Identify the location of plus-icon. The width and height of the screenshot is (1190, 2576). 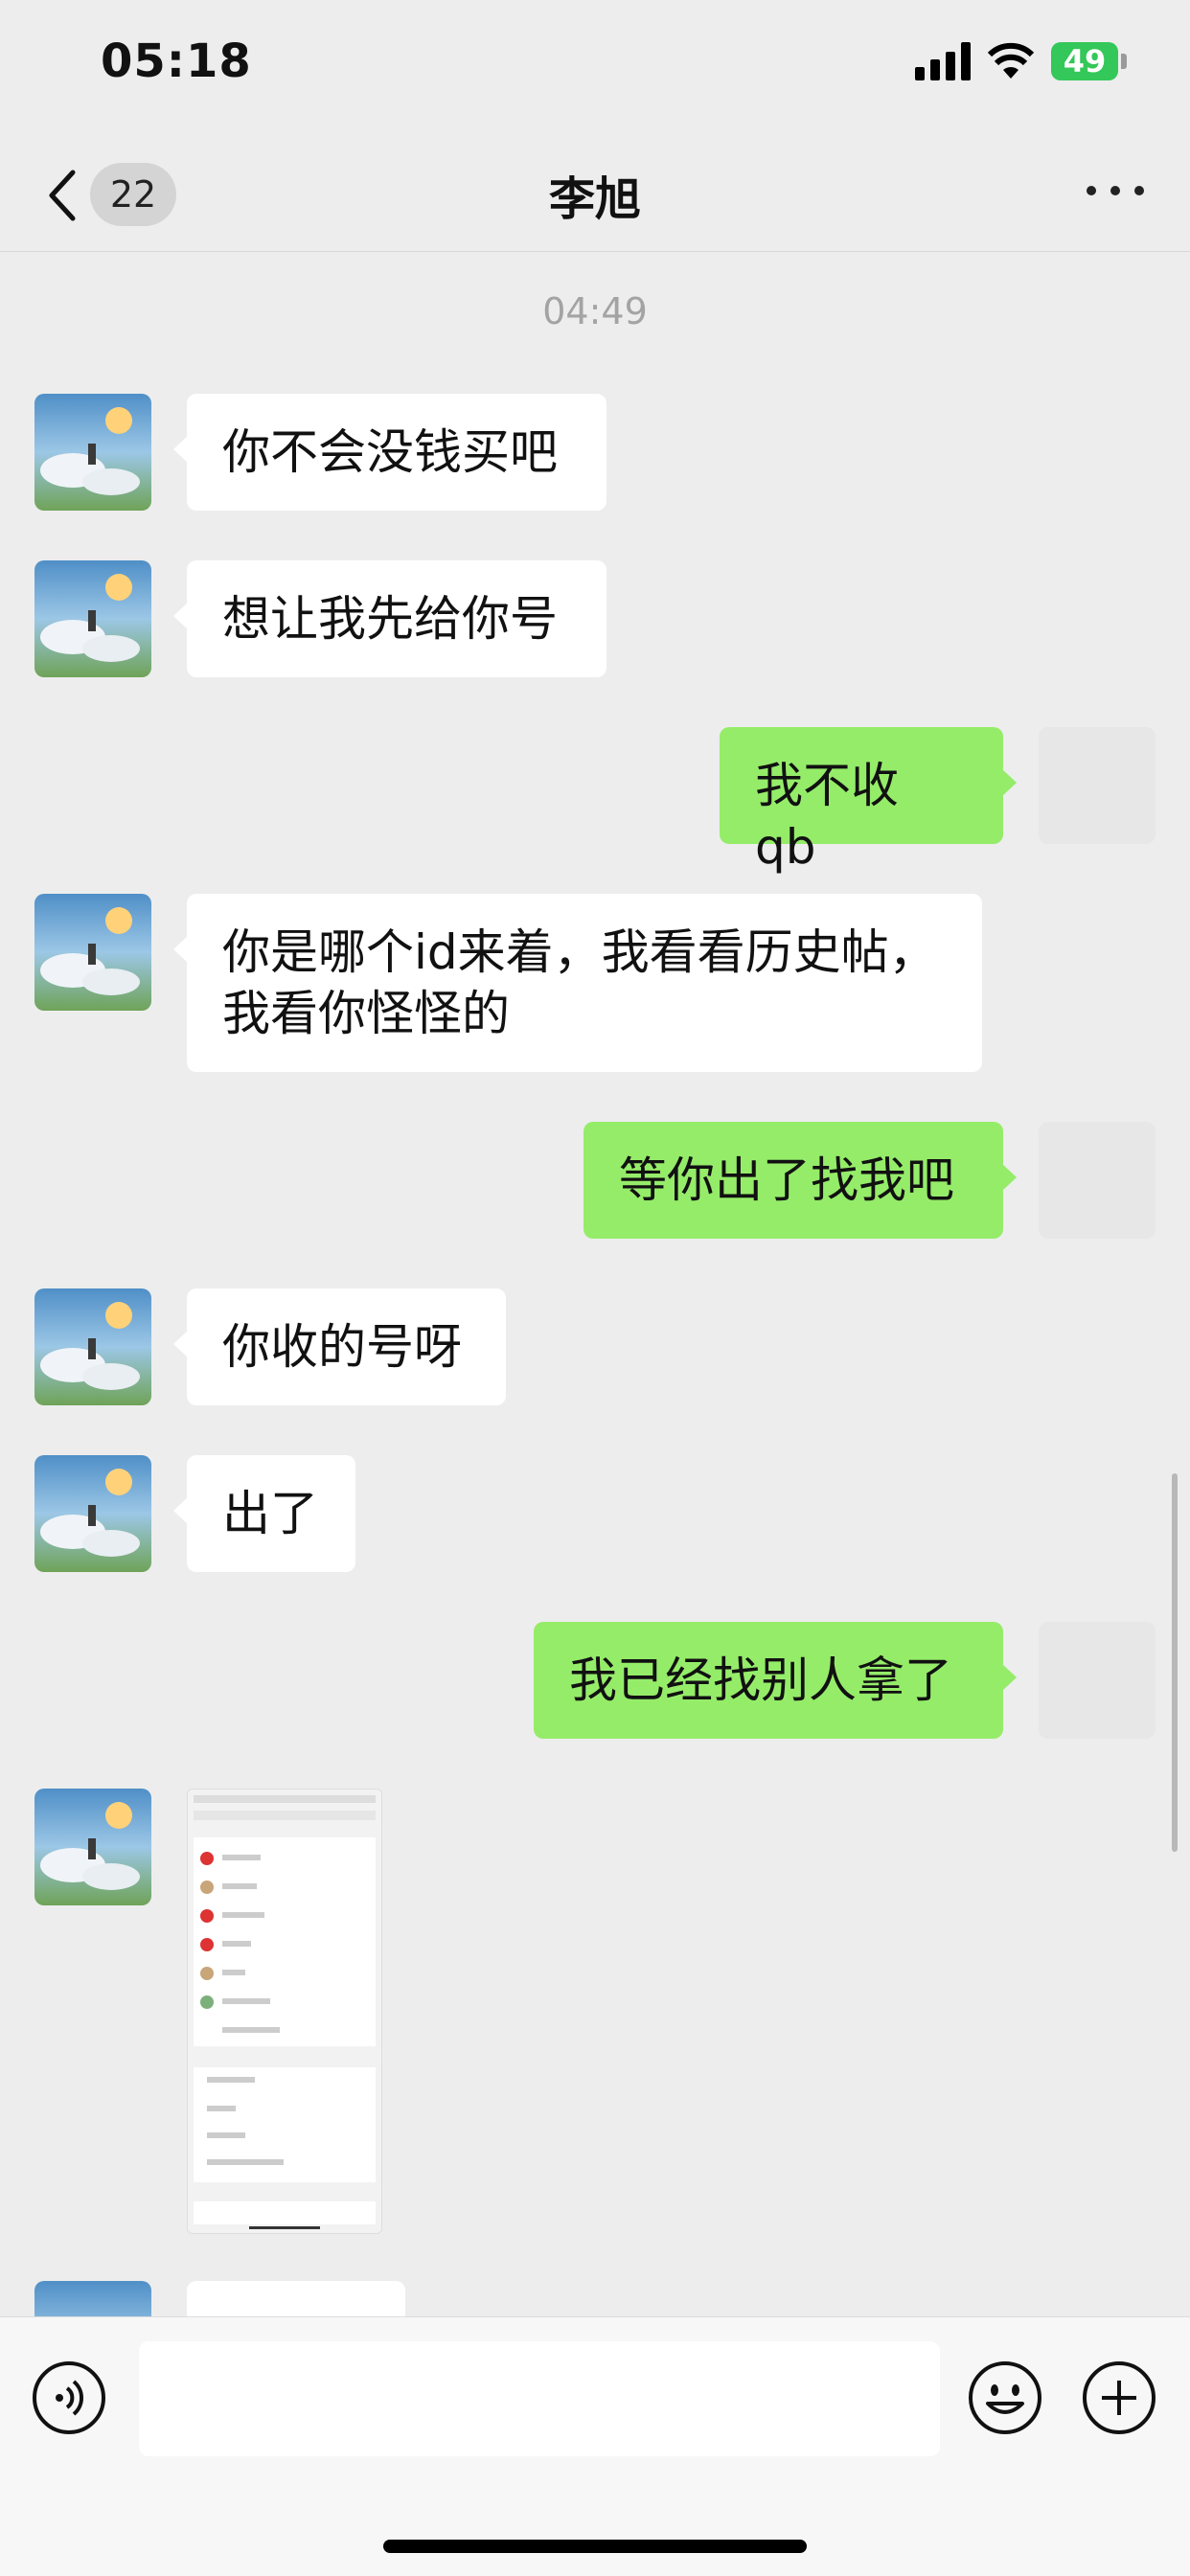
(1119, 2397).